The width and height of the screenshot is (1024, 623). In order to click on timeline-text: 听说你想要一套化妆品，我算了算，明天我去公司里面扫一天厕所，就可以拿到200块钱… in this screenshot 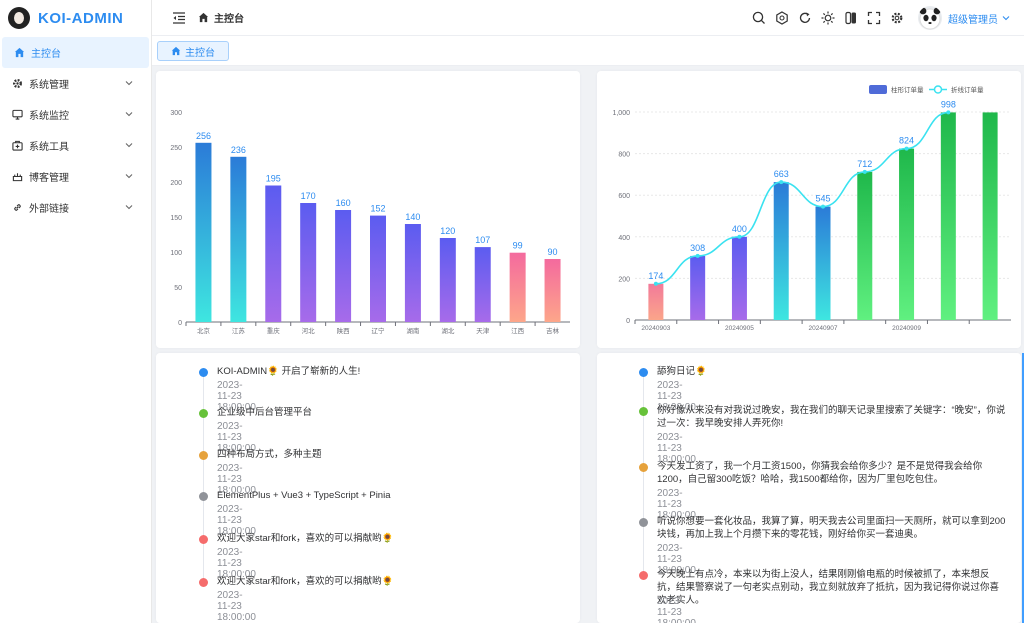, I will do `click(831, 528)`.